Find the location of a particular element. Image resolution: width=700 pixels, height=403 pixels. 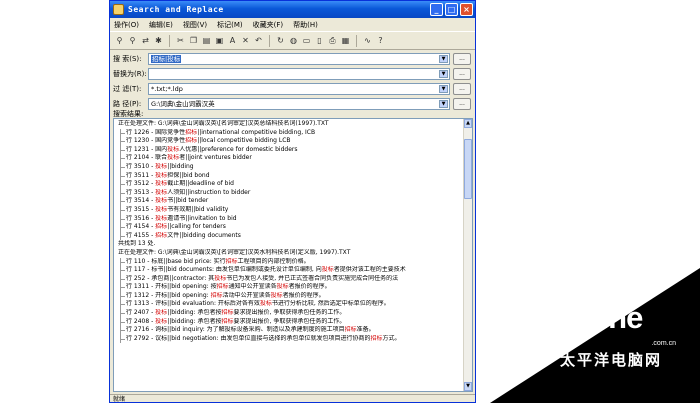

window-title: Search and Replace is located at coordinates (176, 9).